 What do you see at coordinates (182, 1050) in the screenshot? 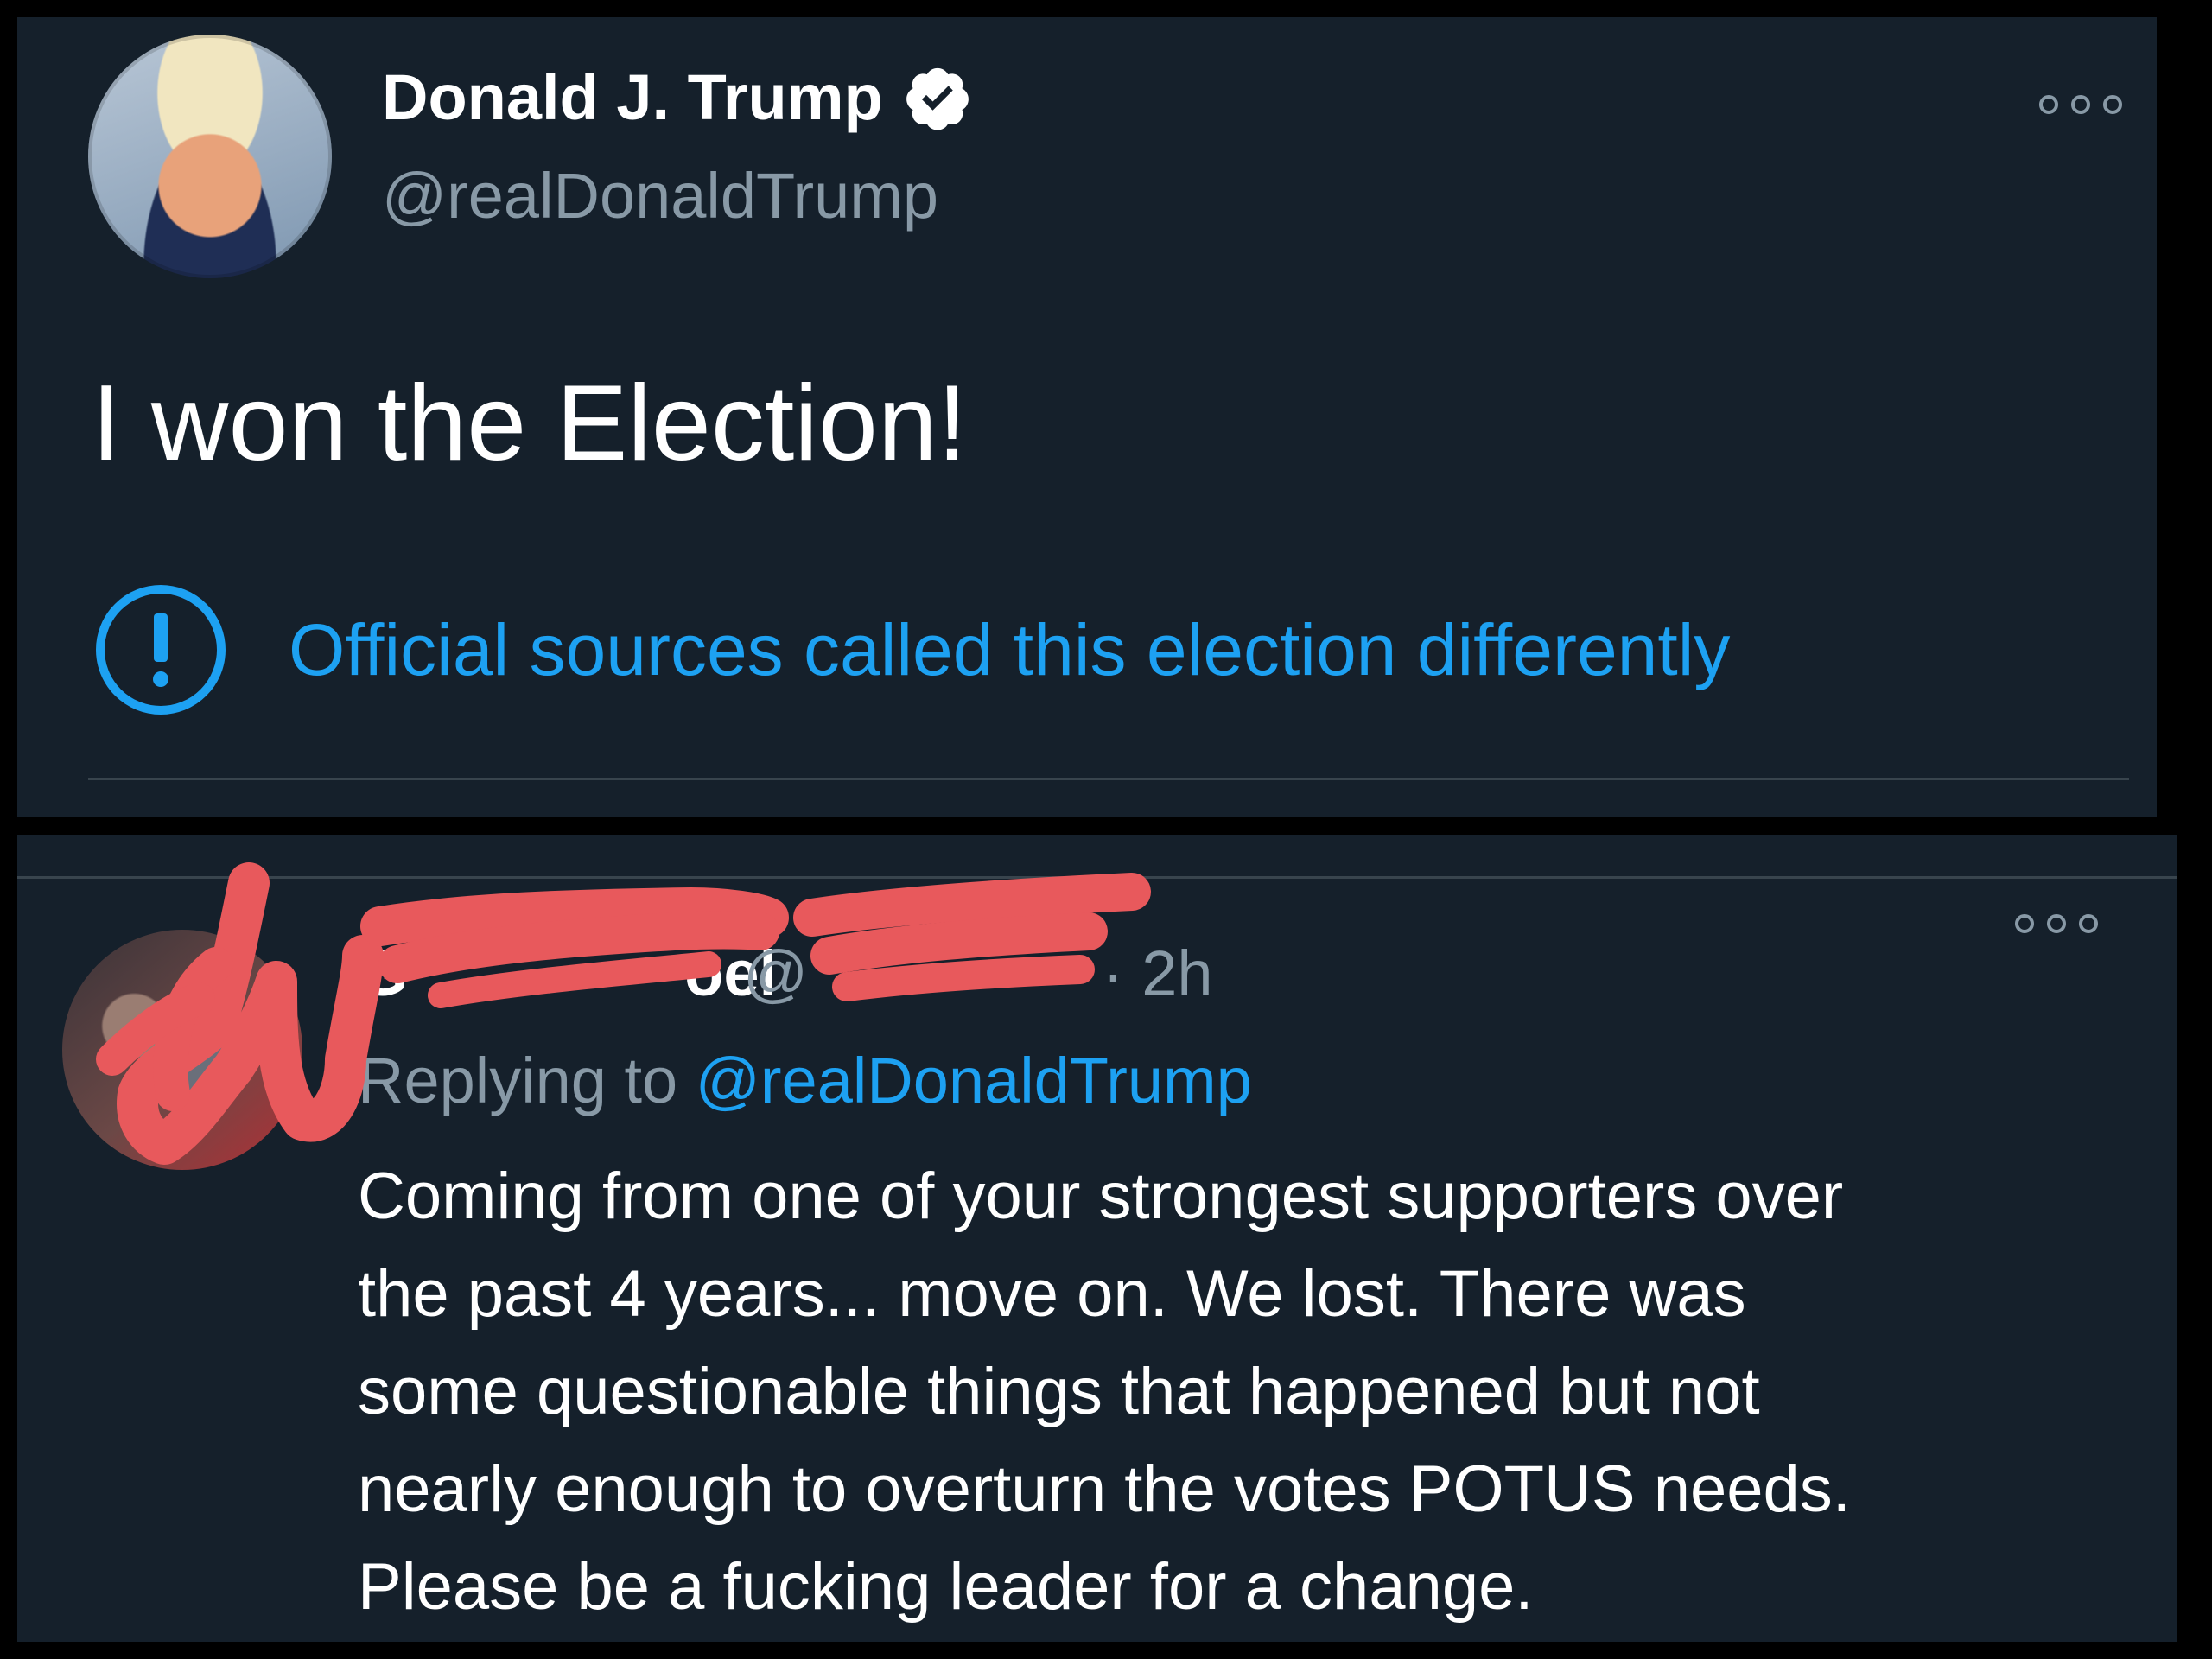
I see `reply-author-avatar` at bounding box center [182, 1050].